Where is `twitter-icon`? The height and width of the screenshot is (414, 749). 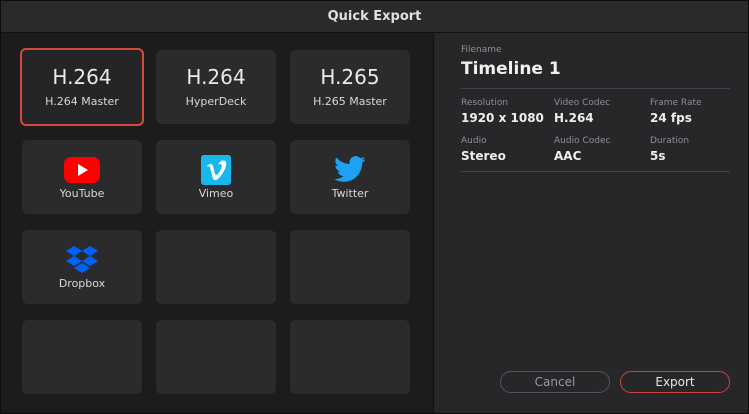
twitter-icon is located at coordinates (350, 170).